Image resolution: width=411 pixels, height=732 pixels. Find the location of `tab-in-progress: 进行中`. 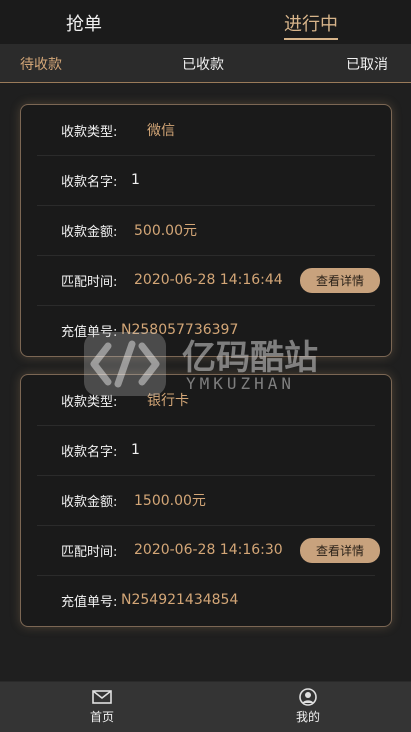

tab-in-progress: 进行中 is located at coordinates (311, 25).